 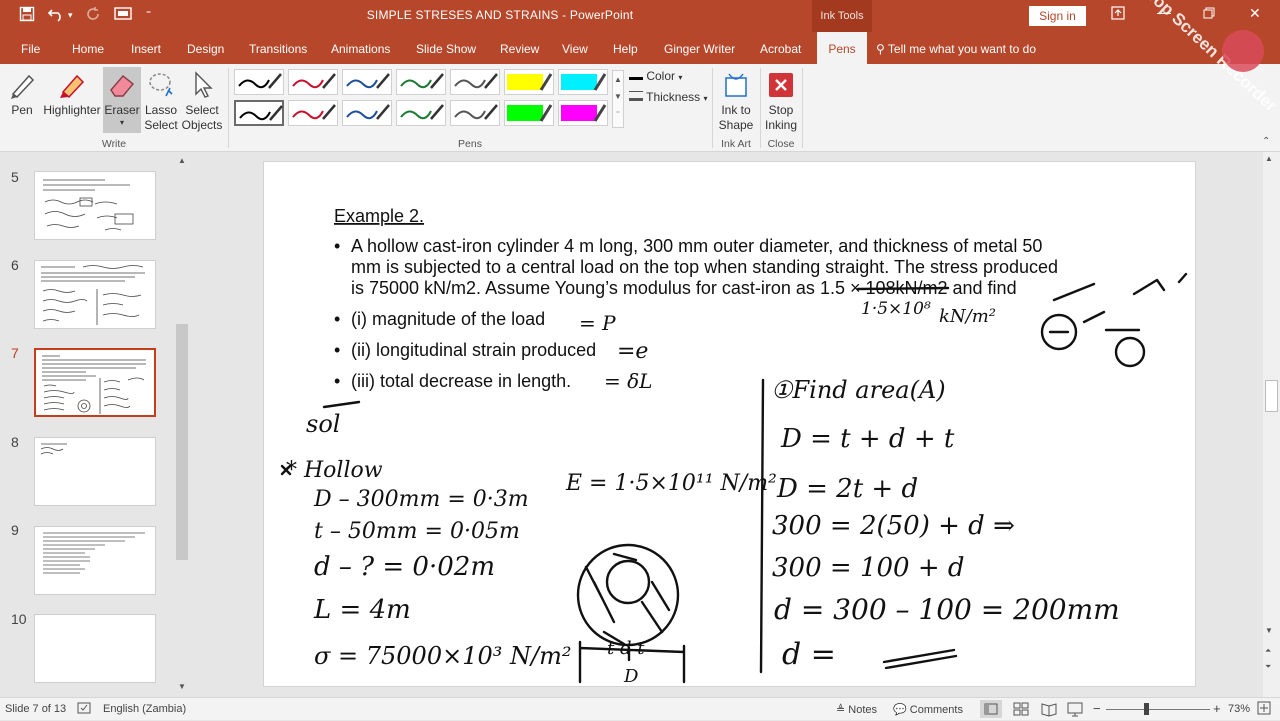 I want to click on recorder-logo-icon, so click(x=1243, y=51).